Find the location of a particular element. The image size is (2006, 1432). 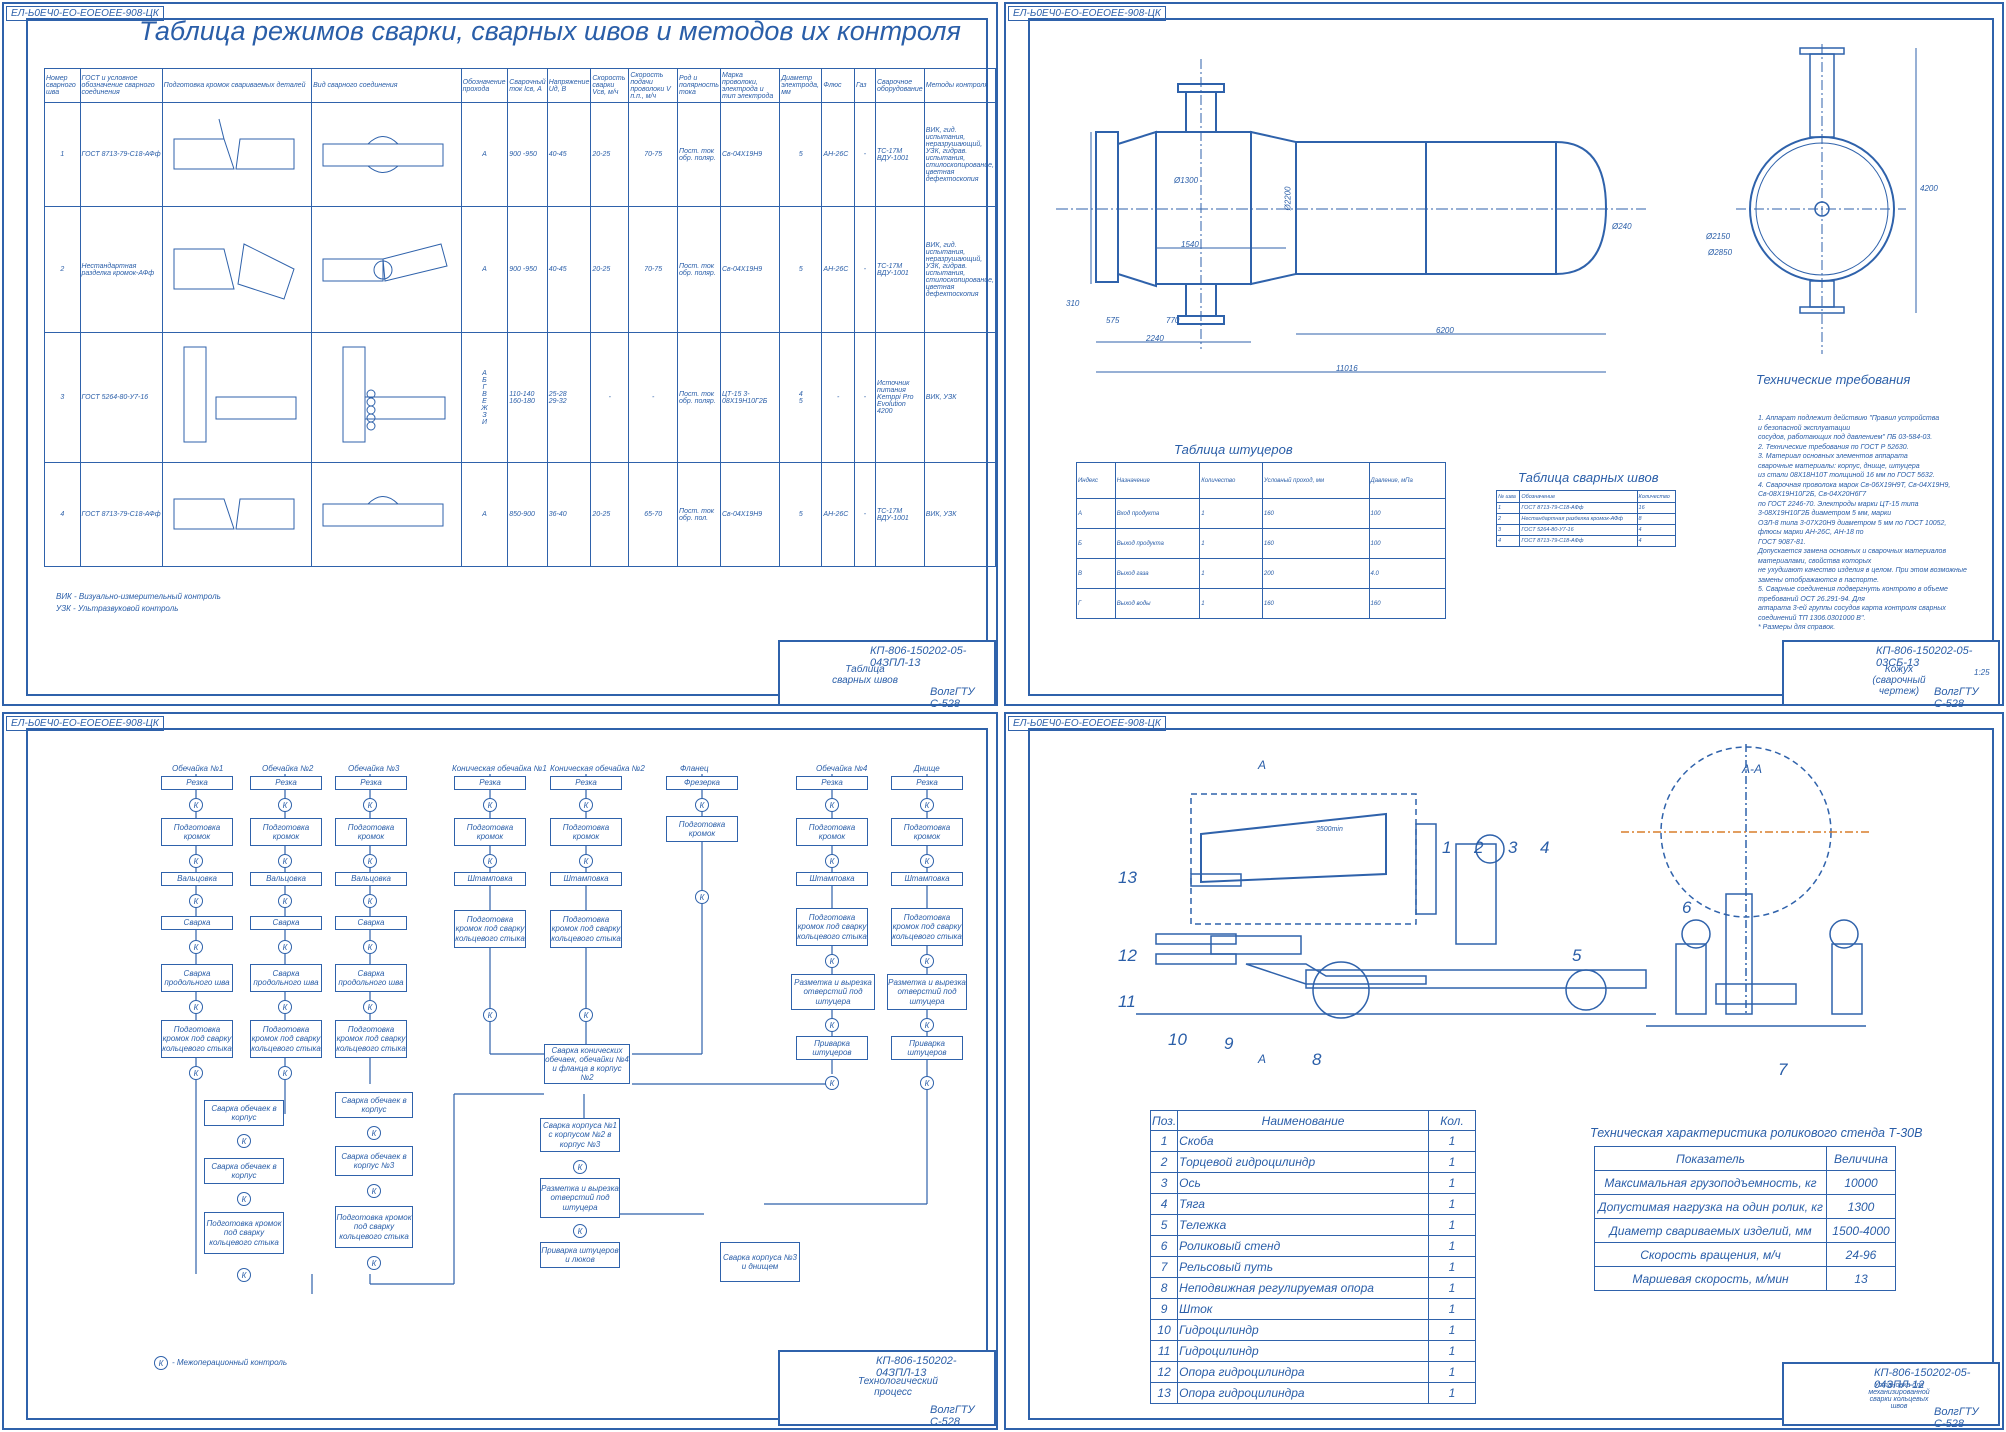

flow-step: Подготовка кромок is located at coordinates (490, 832).